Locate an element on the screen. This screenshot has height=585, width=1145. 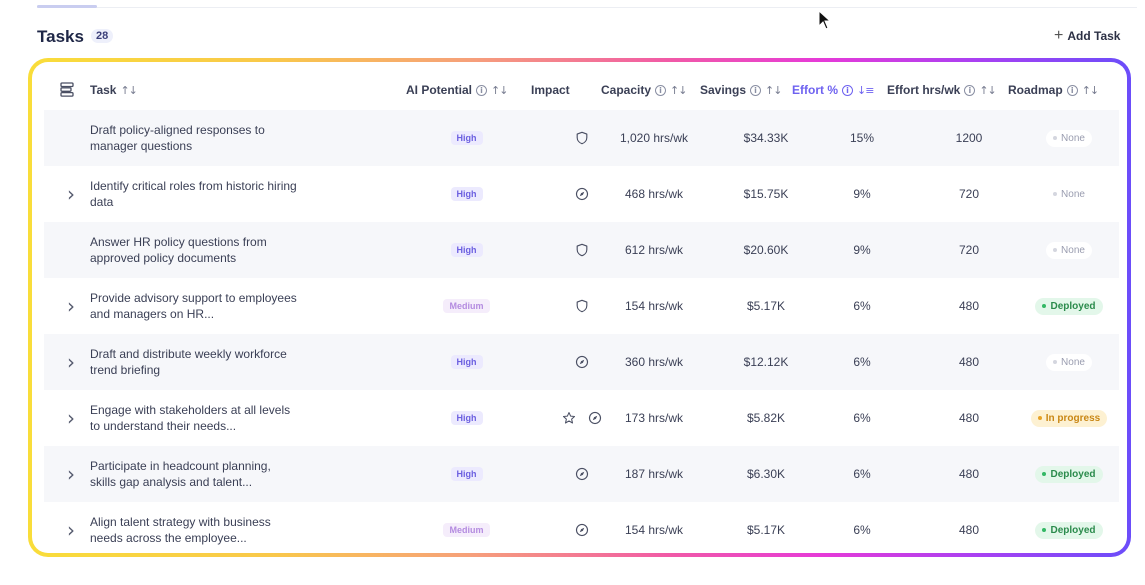
column-settings-icon is located at coordinates (67, 89).